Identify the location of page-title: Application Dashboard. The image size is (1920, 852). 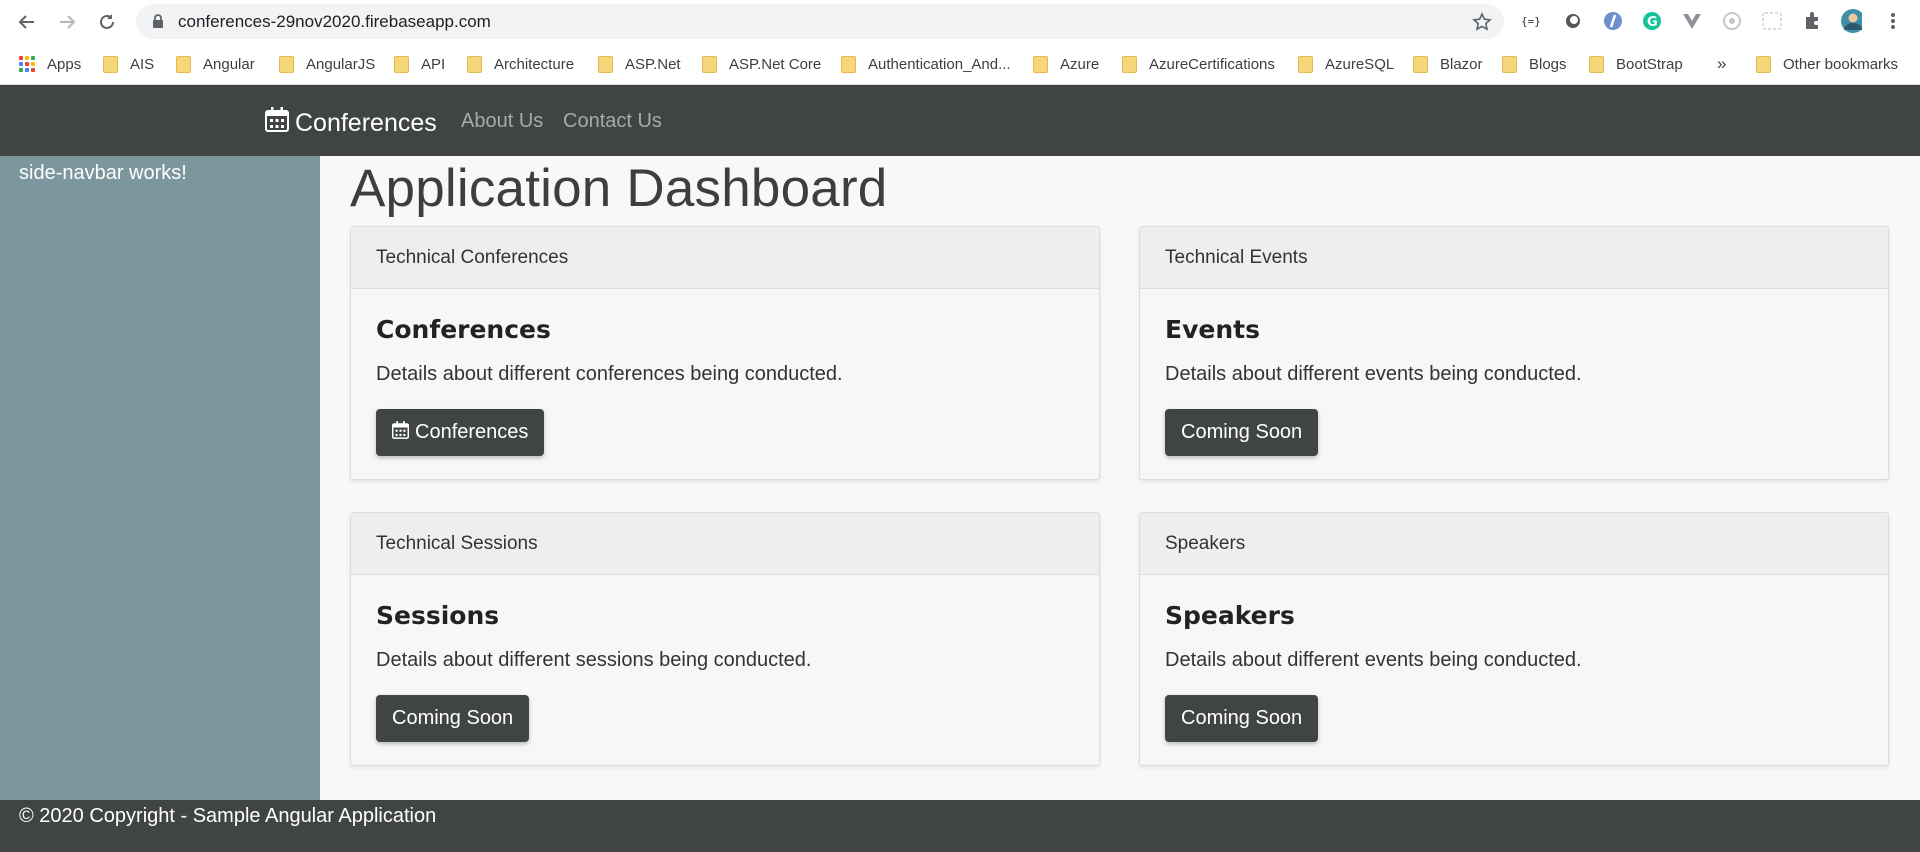
(619, 188).